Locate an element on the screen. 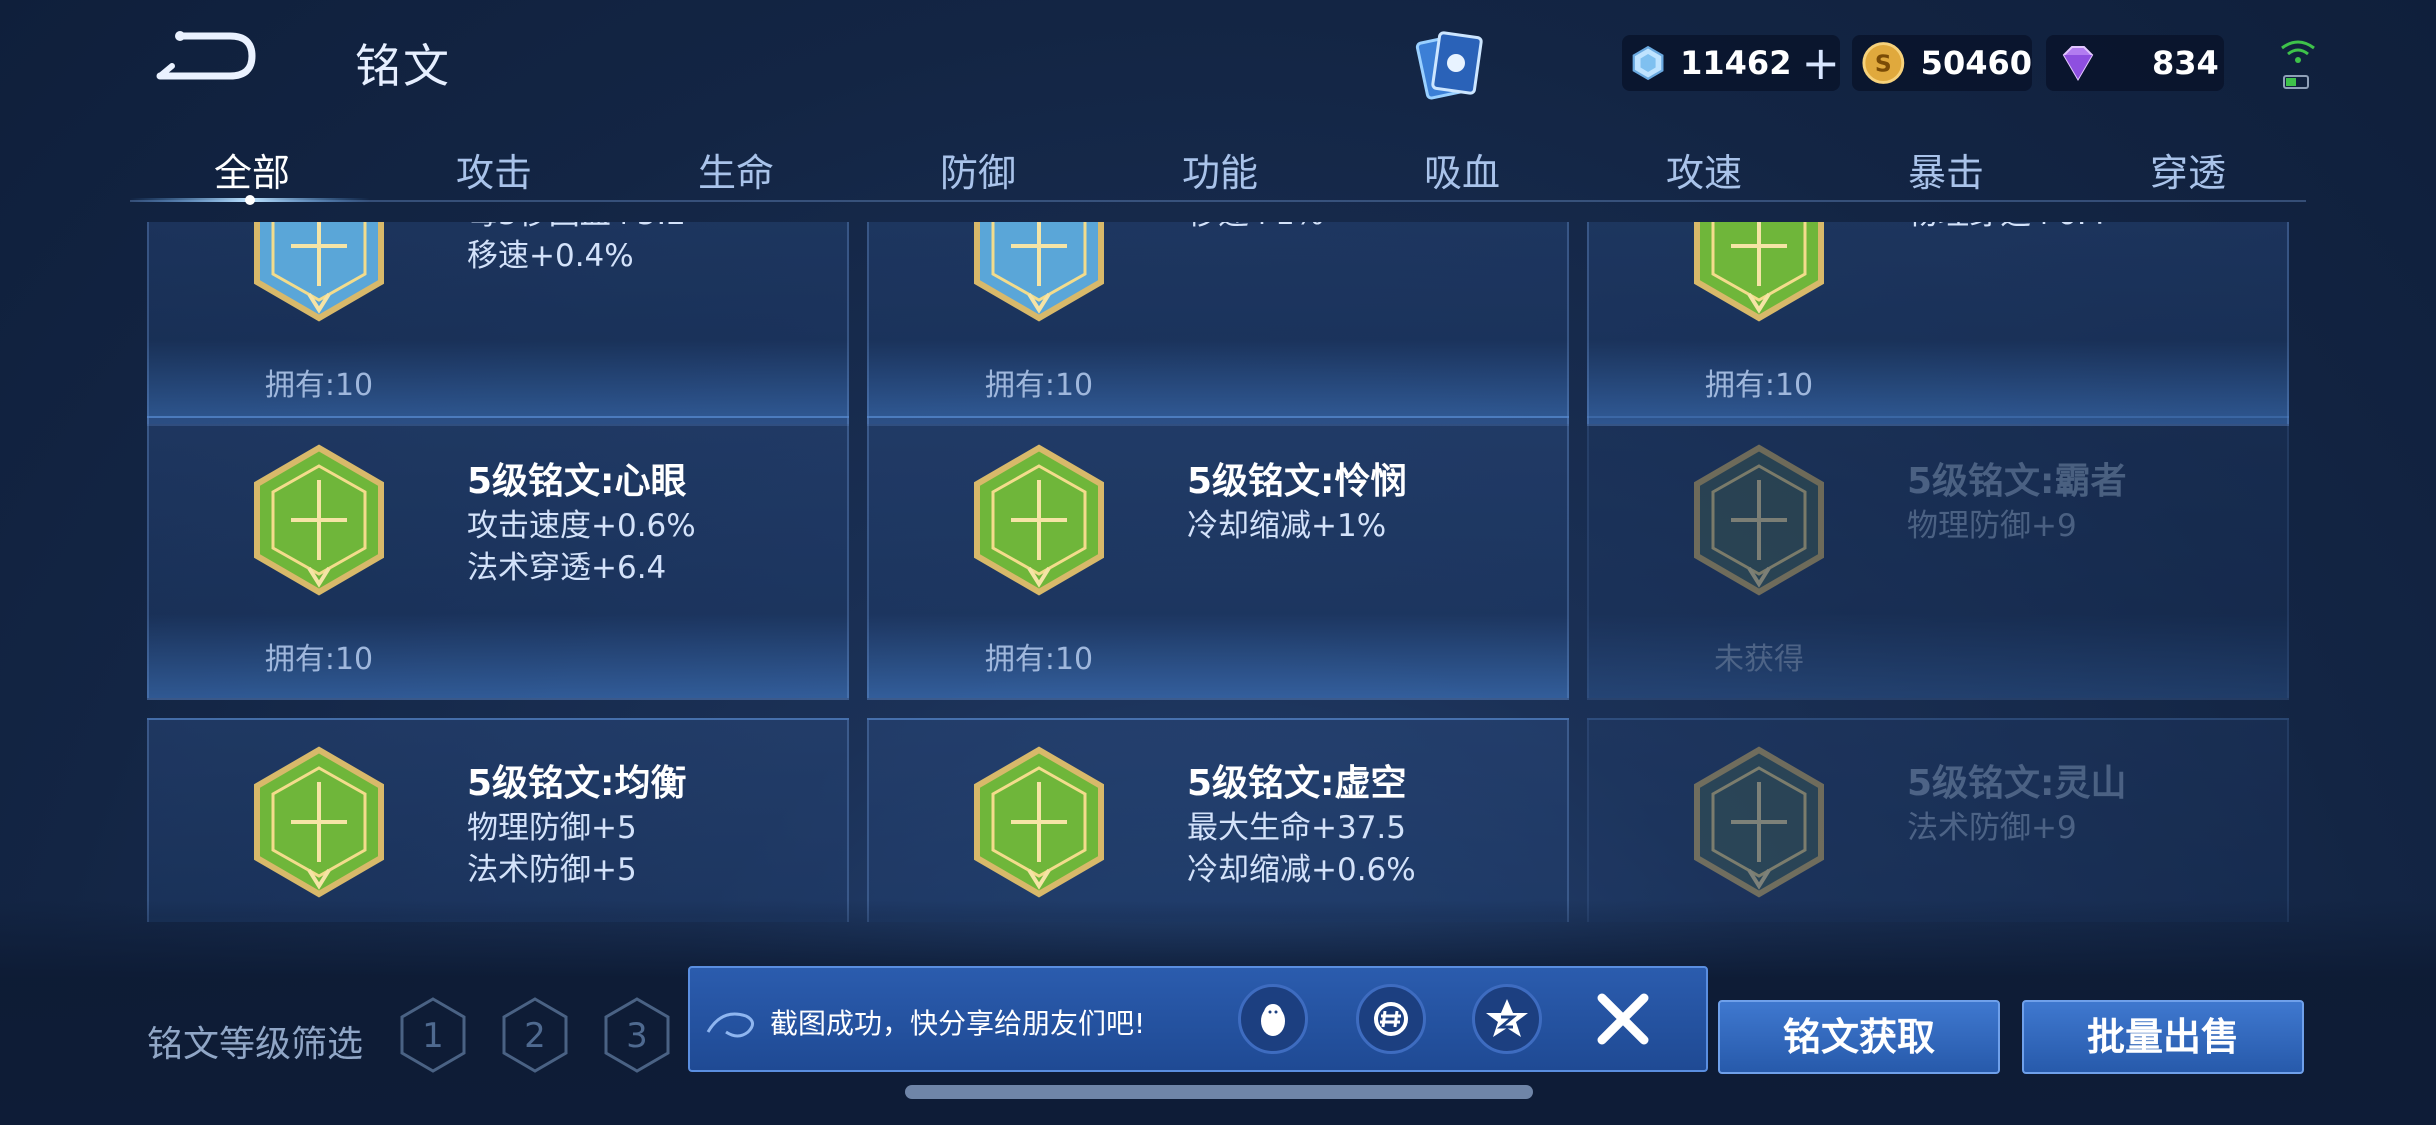 The width and height of the screenshot is (2436, 1125). rune-name: 5级铭文:怜悯 is located at coordinates (1297, 481).